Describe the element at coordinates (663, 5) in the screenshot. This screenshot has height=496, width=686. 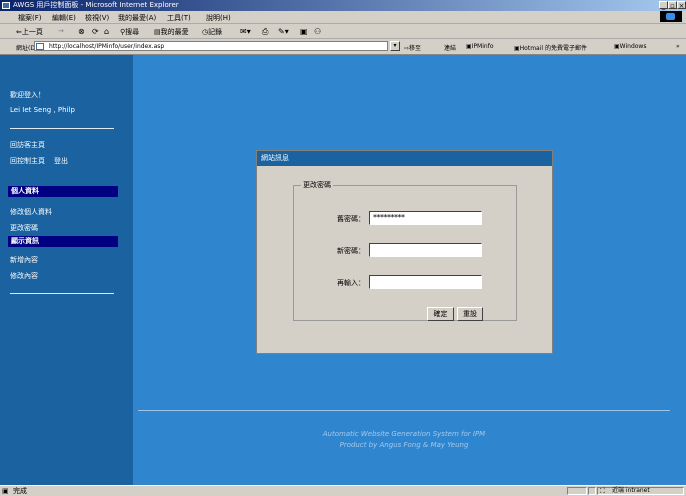
I see `minimize-button: _` at that location.